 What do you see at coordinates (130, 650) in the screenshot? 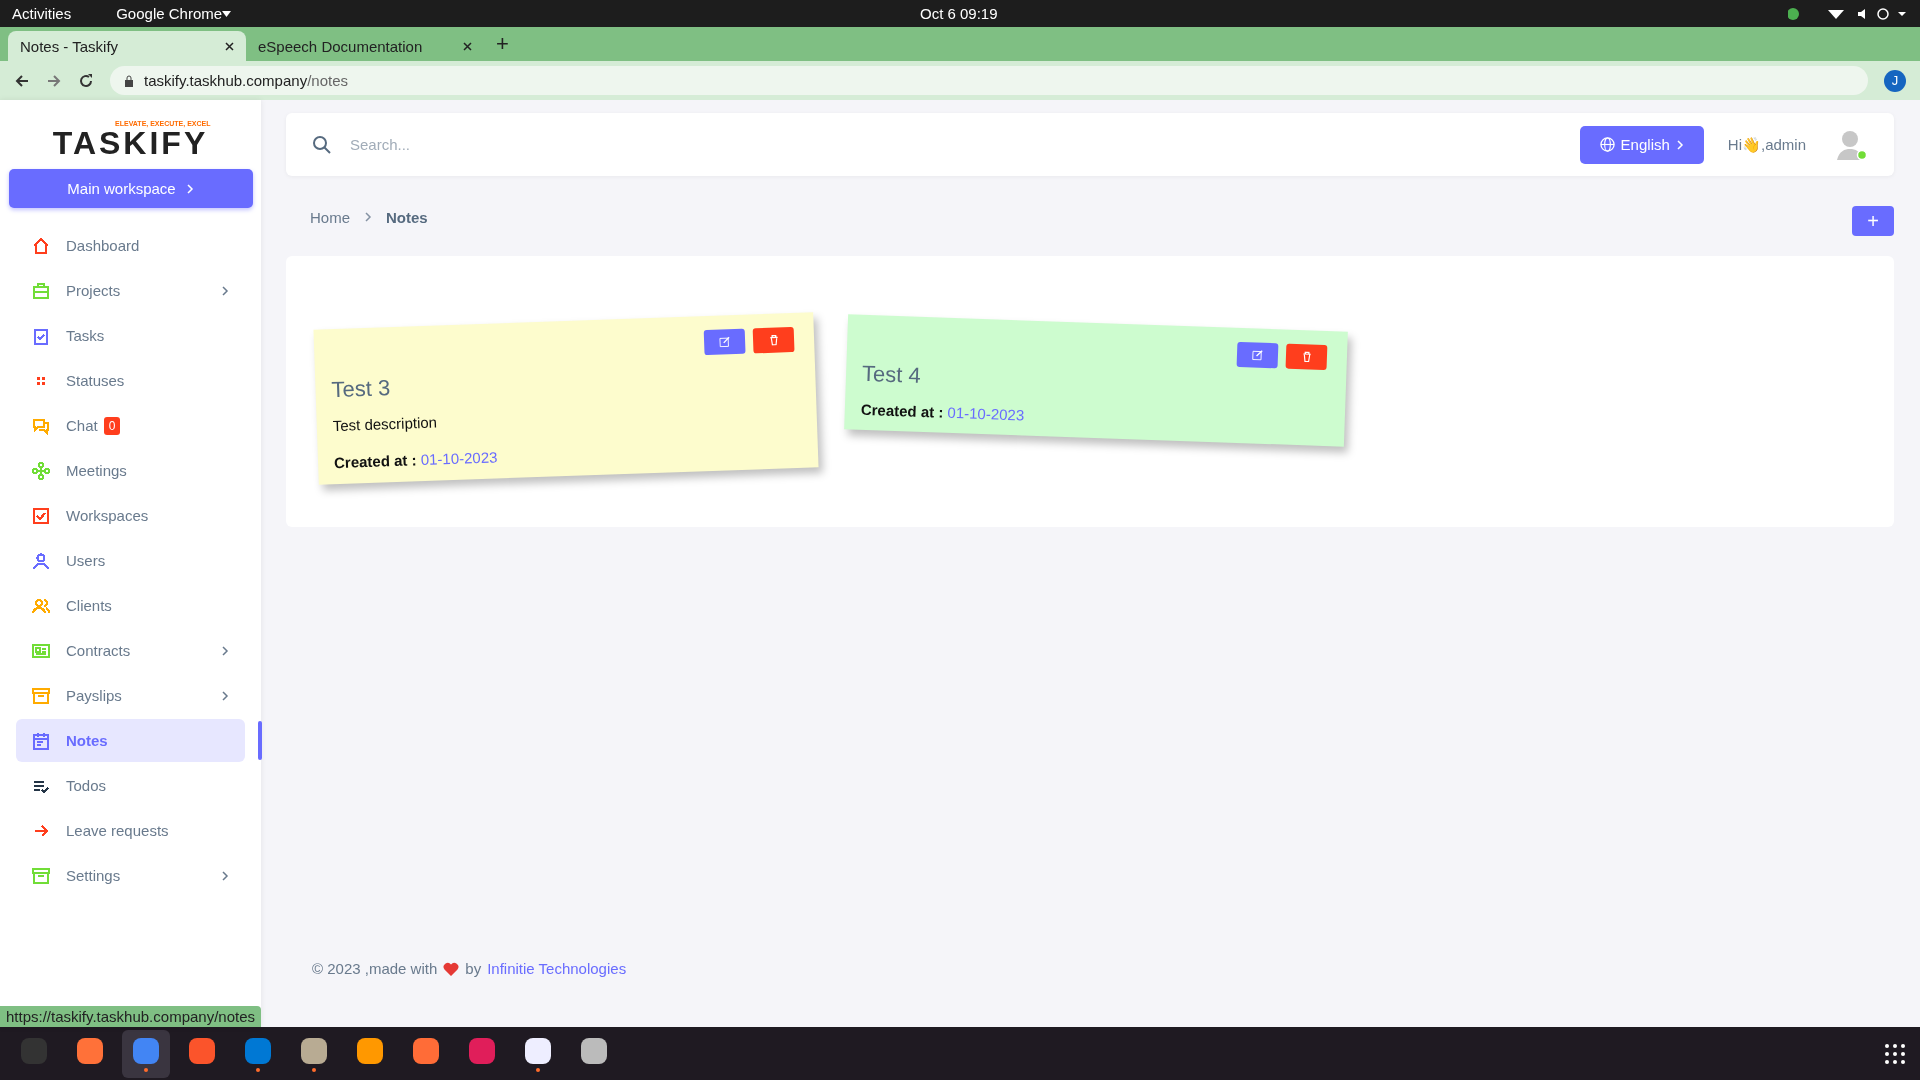
I see `sidebar-item: Contracts` at bounding box center [130, 650].